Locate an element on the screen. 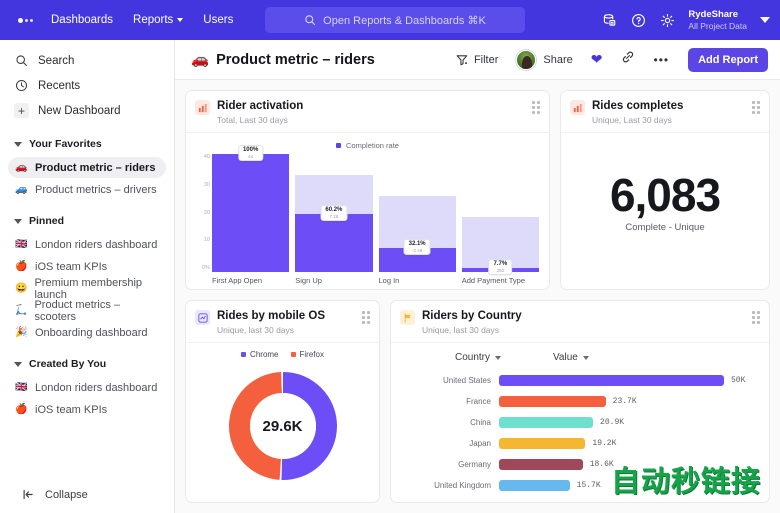  table-row: United States 50K is located at coordinates (580, 380).